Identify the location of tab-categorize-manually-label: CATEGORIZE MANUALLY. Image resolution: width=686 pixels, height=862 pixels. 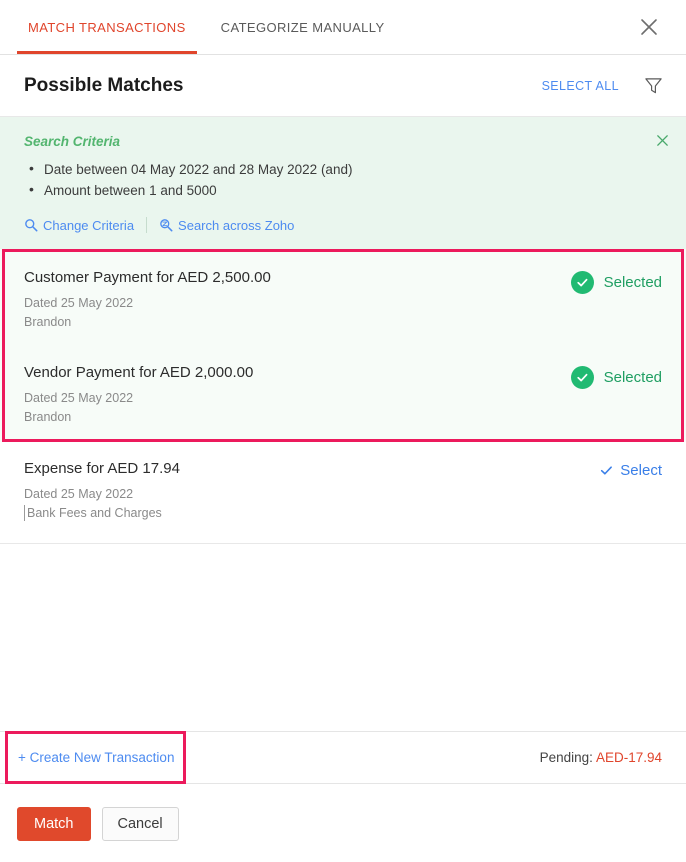
(302, 27).